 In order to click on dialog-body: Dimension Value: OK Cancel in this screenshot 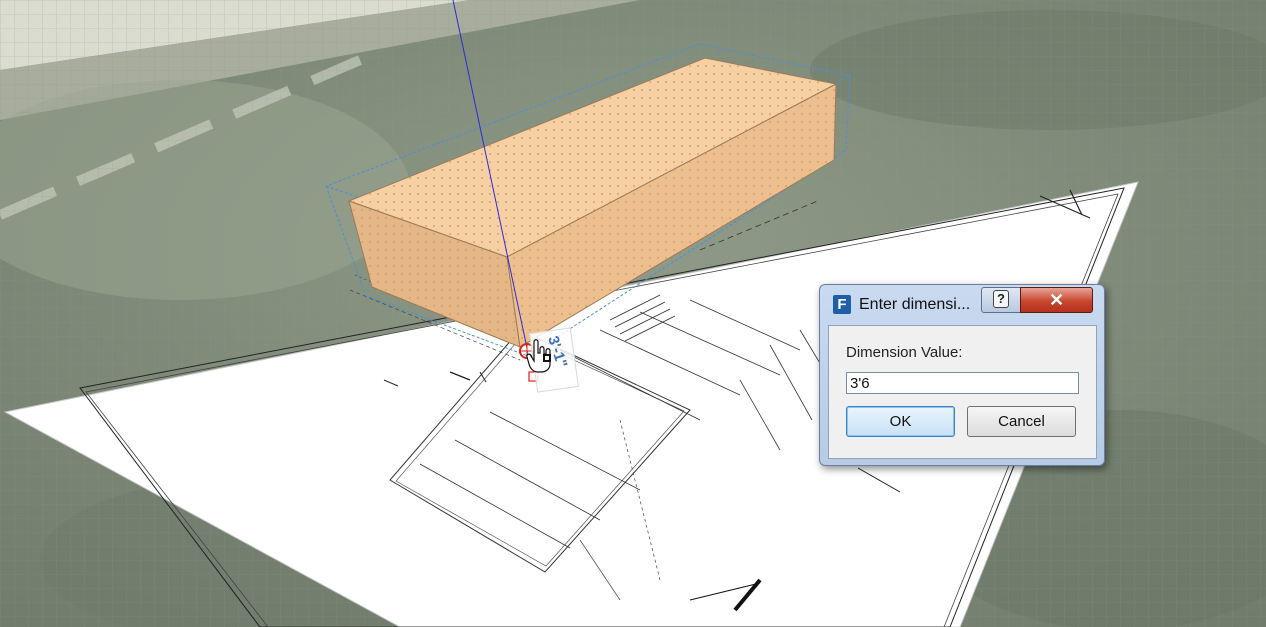, I will do `click(962, 392)`.